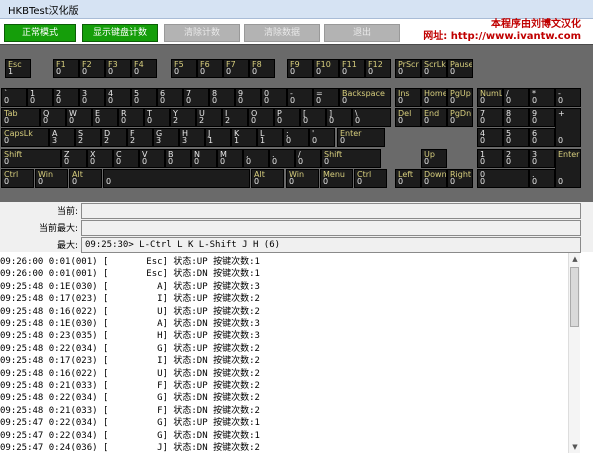 The height and width of the screenshot is (467, 593). I want to click on key-f5: F5 0, so click(184, 68).